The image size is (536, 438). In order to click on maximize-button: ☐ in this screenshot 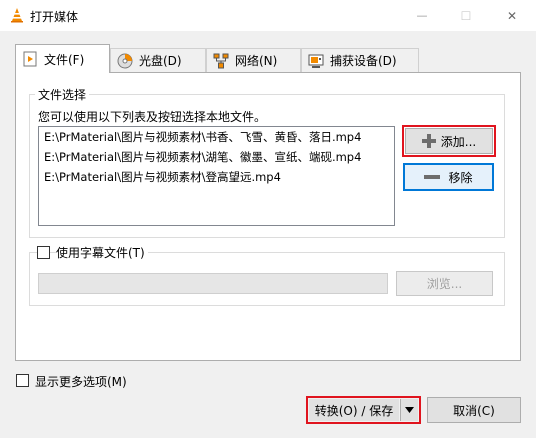, I will do `click(466, 15)`.